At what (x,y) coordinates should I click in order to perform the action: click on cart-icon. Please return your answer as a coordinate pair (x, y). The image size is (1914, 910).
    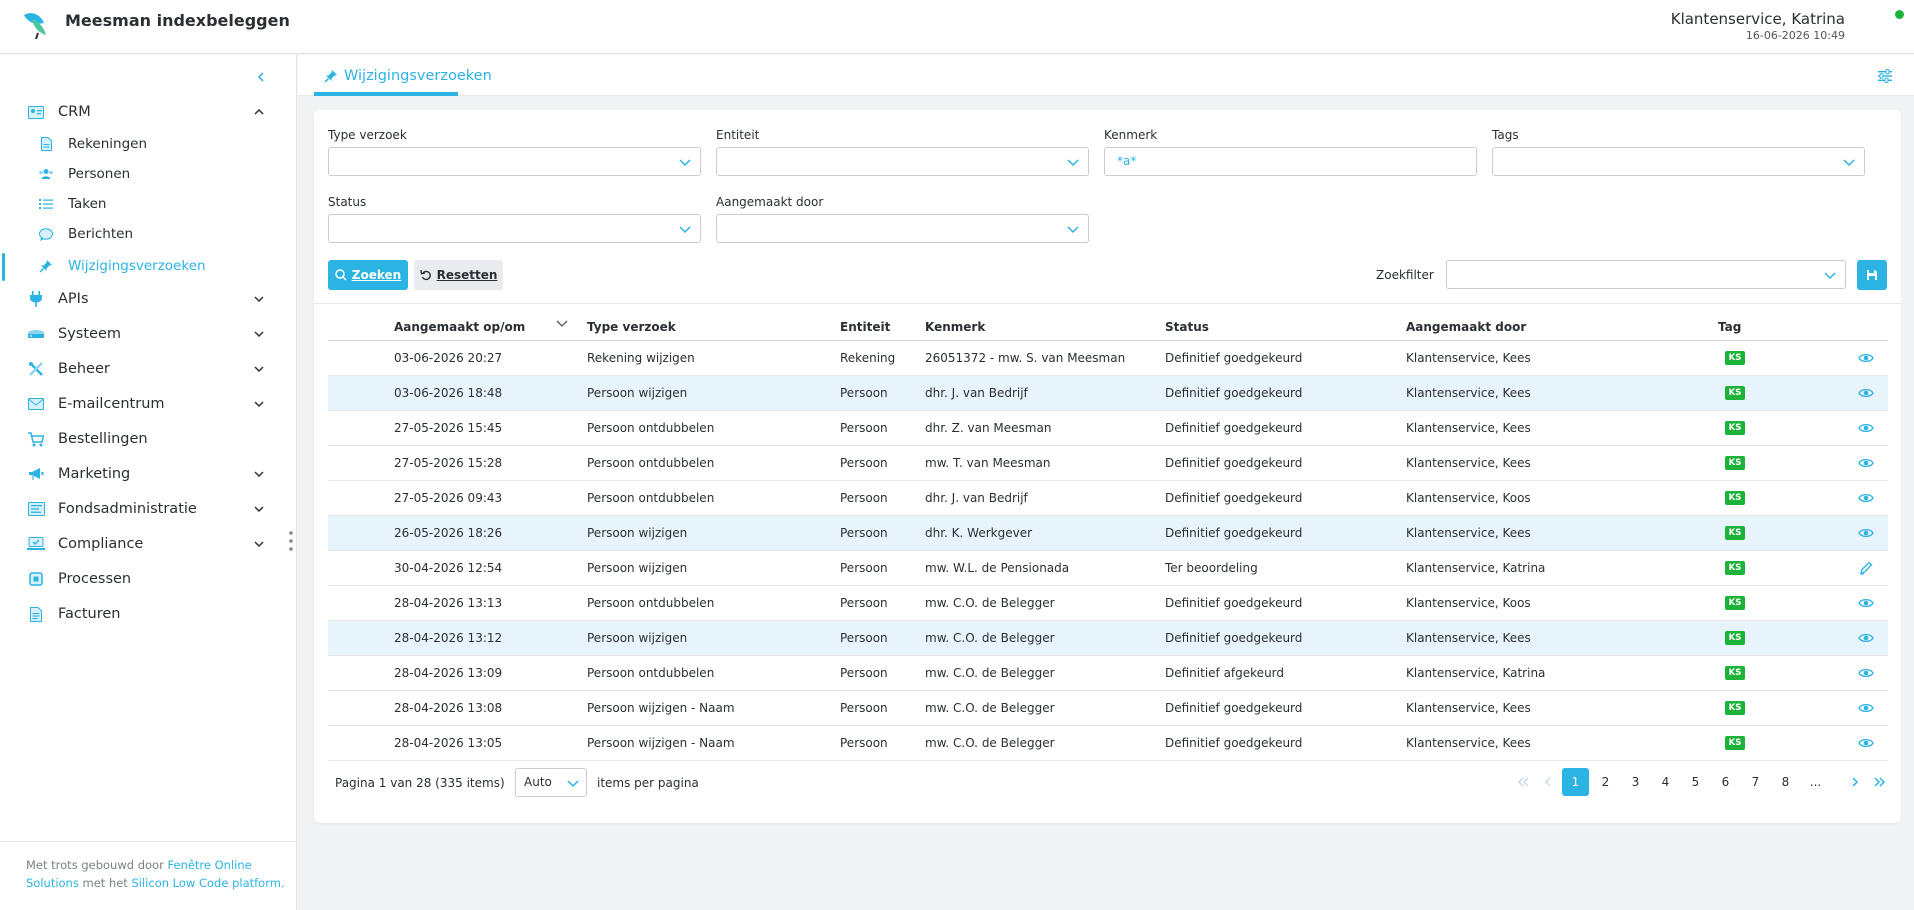
    Looking at the image, I should click on (36, 439).